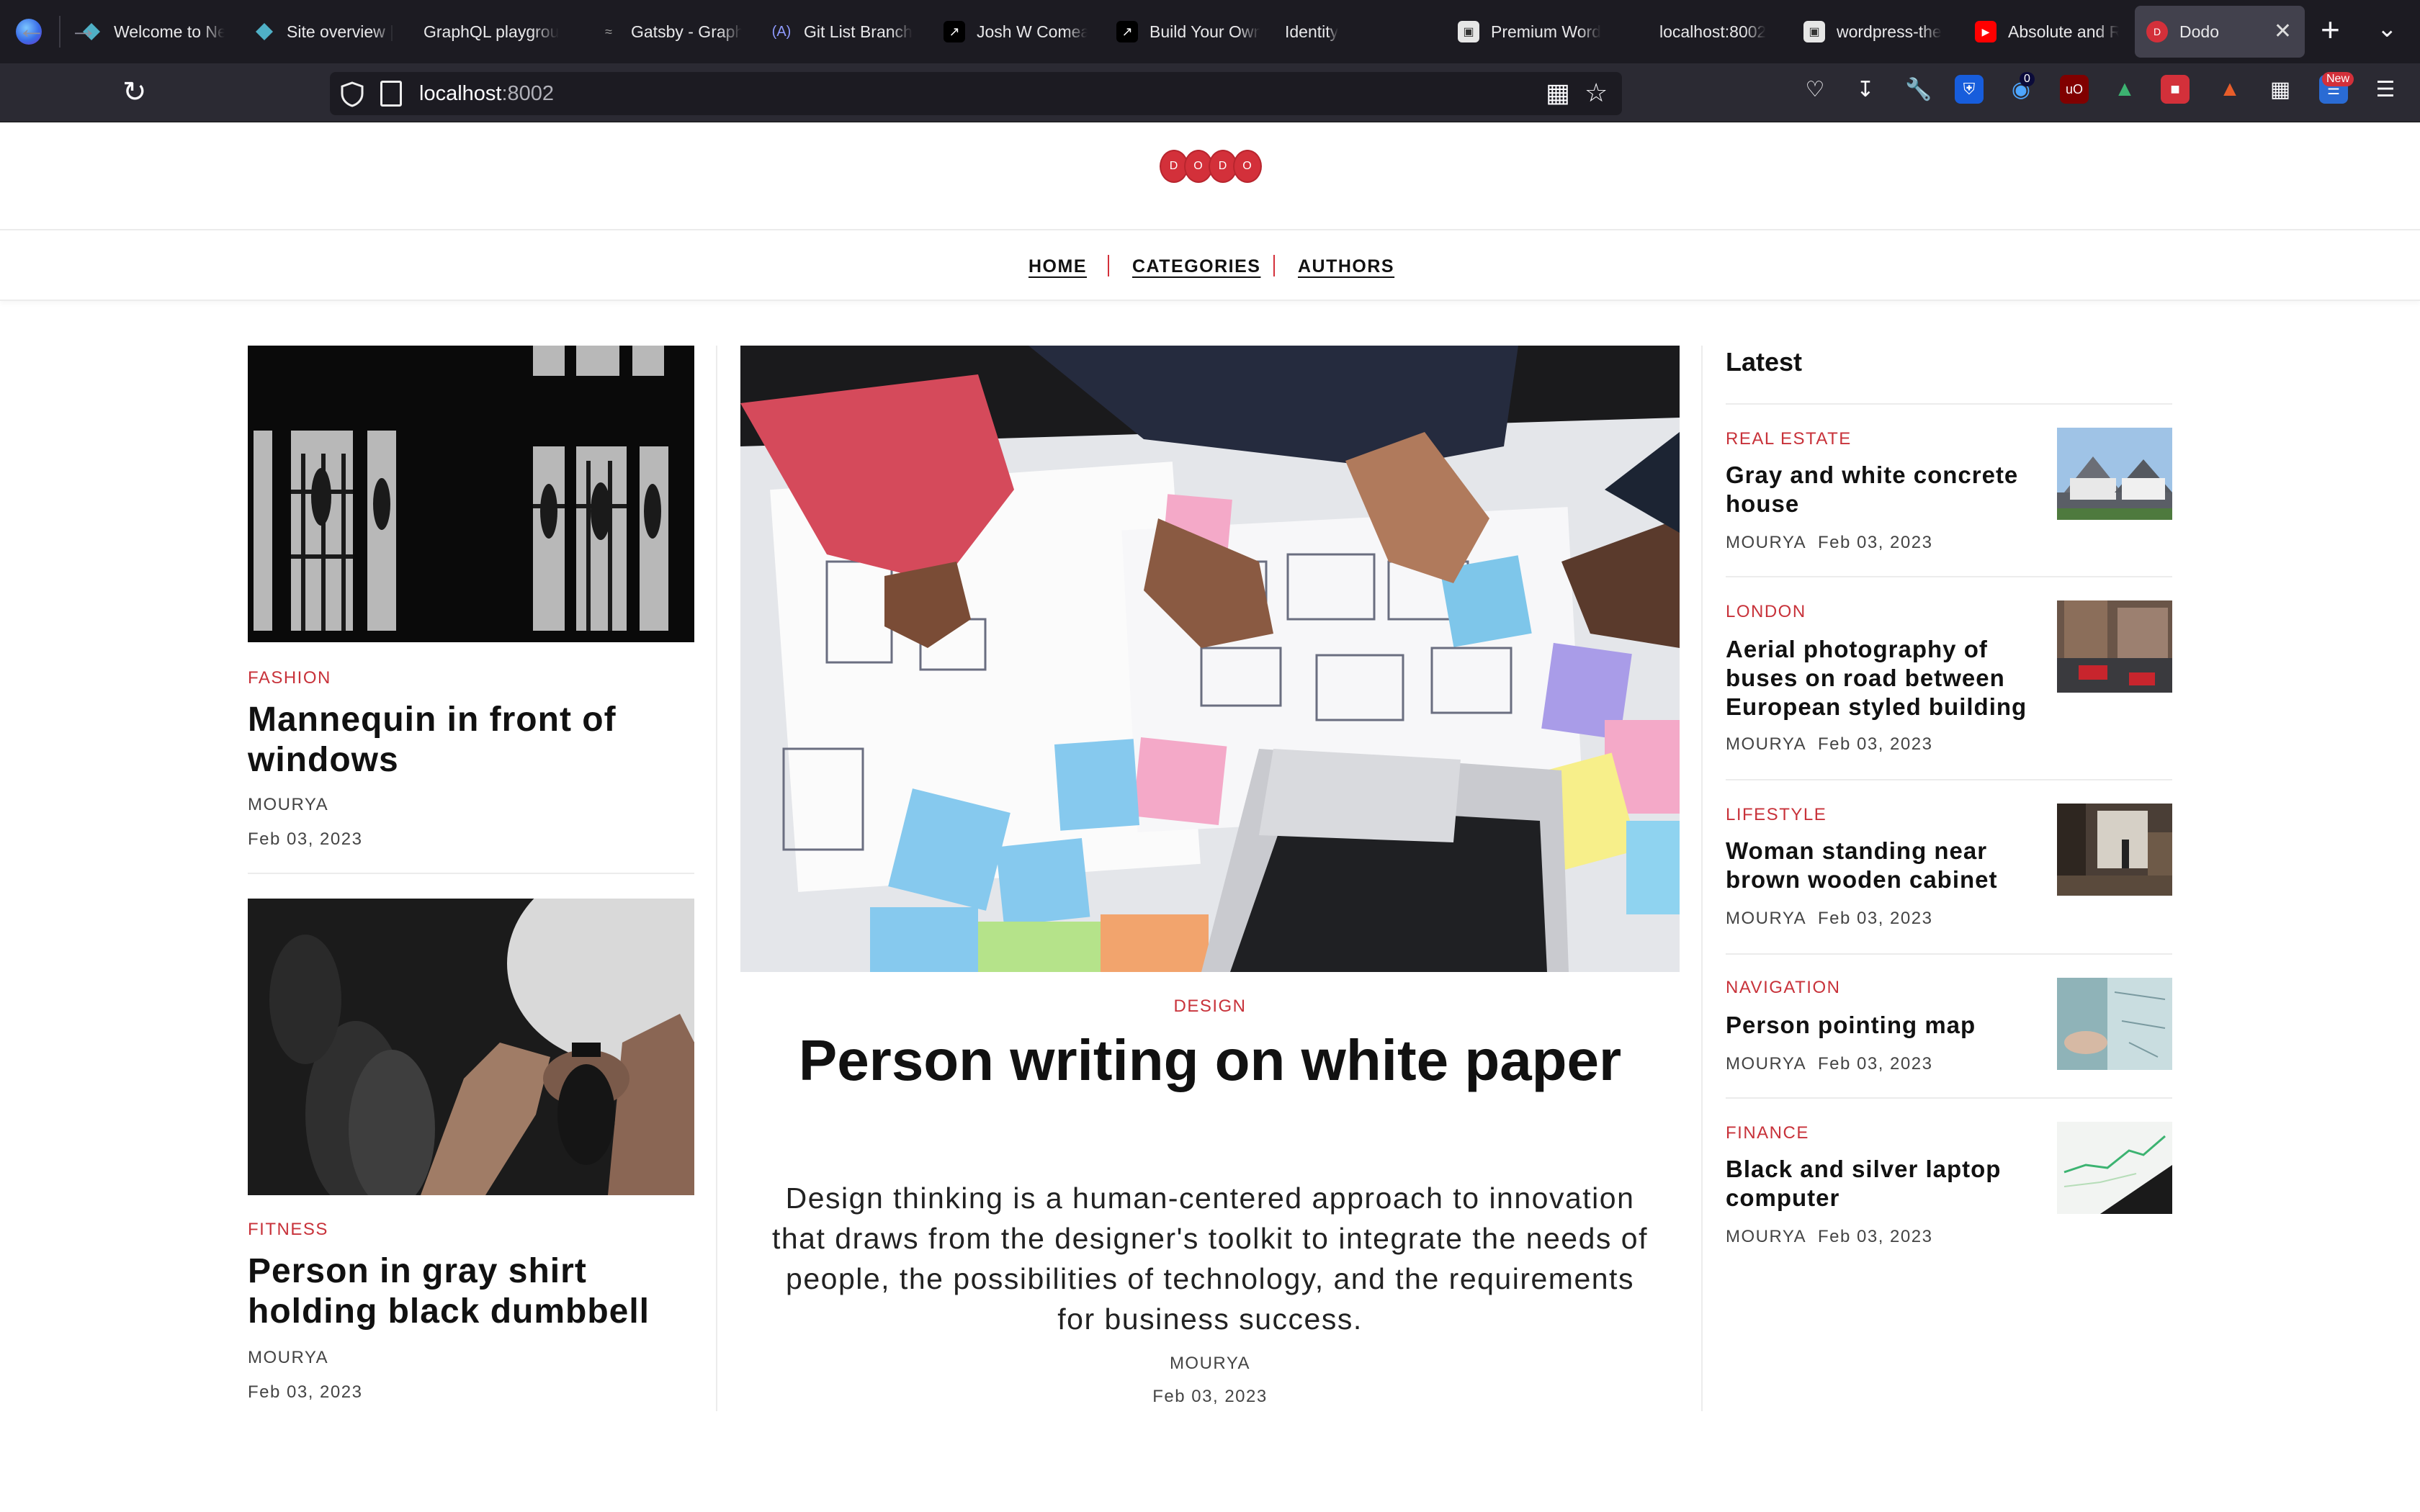 The image size is (2420, 1512). What do you see at coordinates (2027, 79) in the screenshot?
I see `notification-count-badge: 0` at bounding box center [2027, 79].